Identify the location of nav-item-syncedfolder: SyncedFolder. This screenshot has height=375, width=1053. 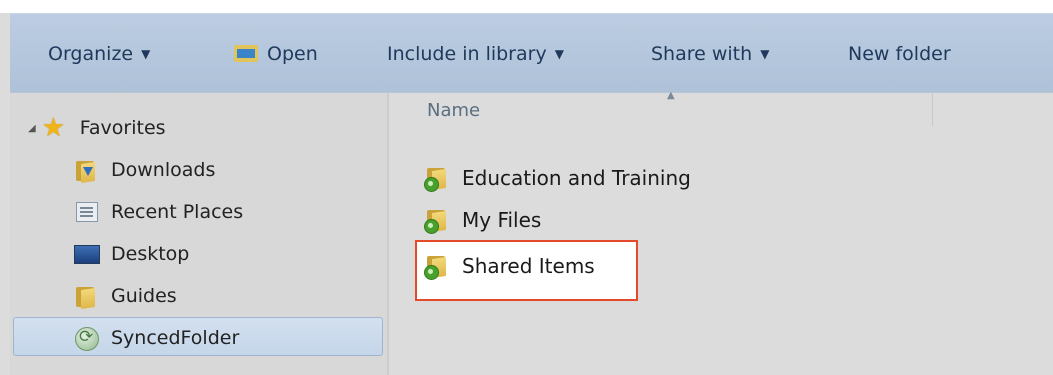
(156, 338).